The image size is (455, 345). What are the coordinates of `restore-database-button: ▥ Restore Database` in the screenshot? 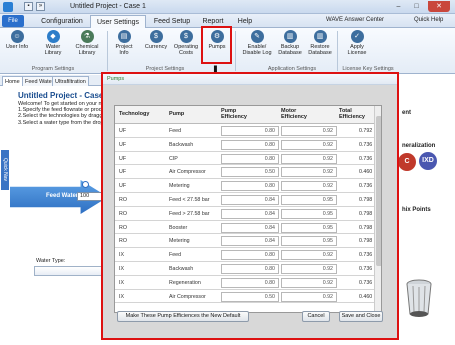 It's located at (320, 43).